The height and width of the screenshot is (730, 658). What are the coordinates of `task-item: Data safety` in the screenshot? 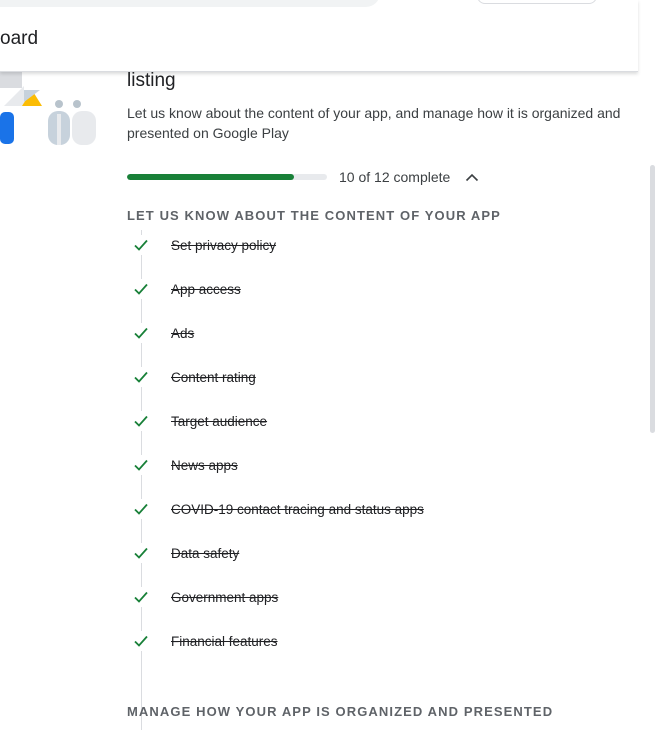 It's located at (185, 553).